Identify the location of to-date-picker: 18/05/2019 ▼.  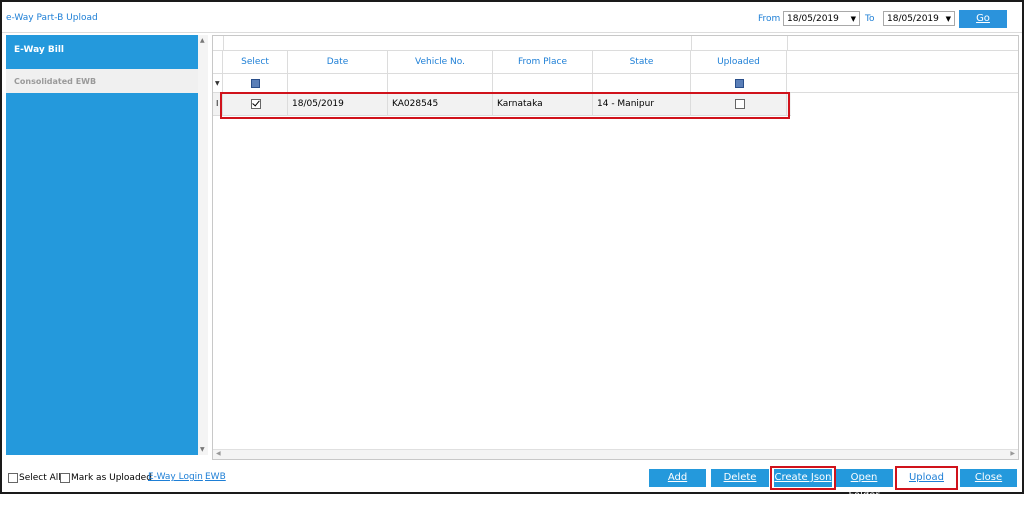
(919, 18).